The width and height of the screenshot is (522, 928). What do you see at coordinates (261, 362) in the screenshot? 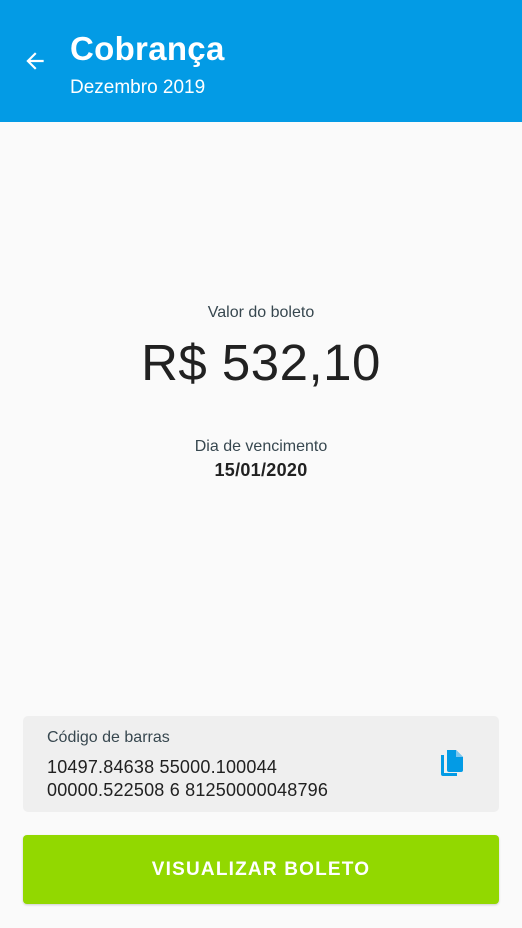
I see `amount-value: R$ 532,10` at bounding box center [261, 362].